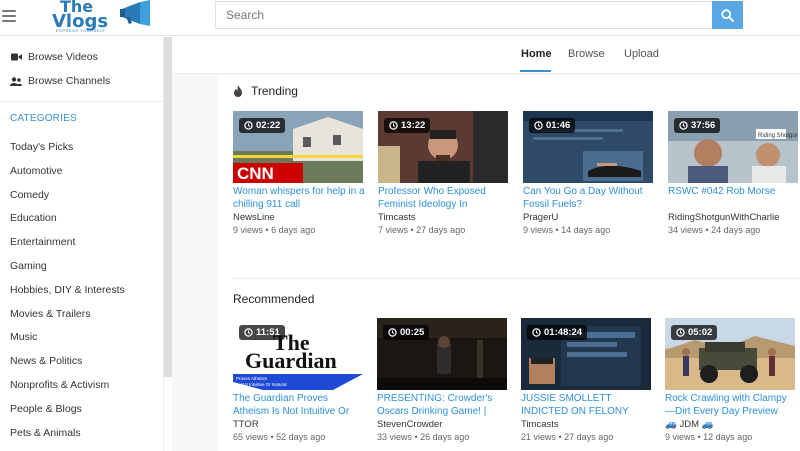  Describe the element at coordinates (694, 332) in the screenshot. I see `duration-badge: 05:02` at that location.